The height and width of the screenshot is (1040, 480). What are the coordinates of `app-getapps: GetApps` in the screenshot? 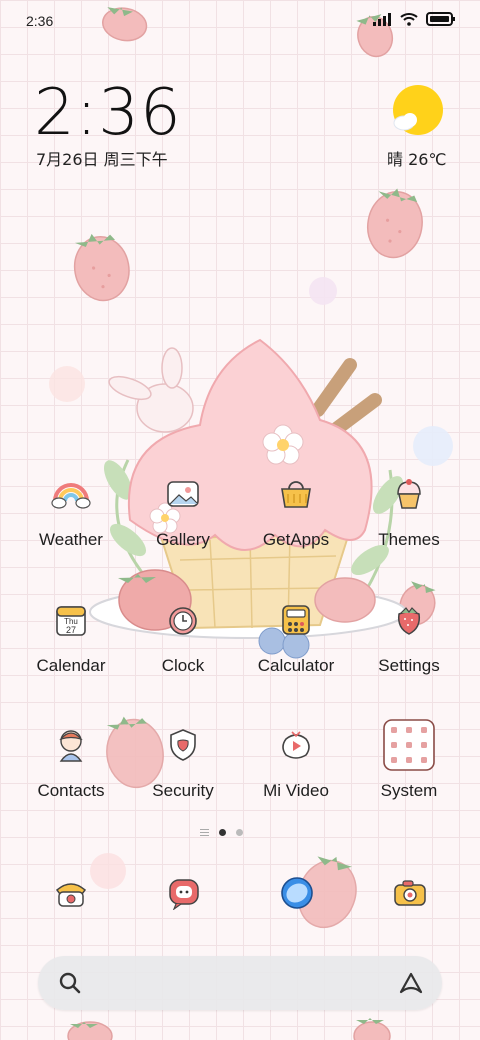 It's located at (296, 512).